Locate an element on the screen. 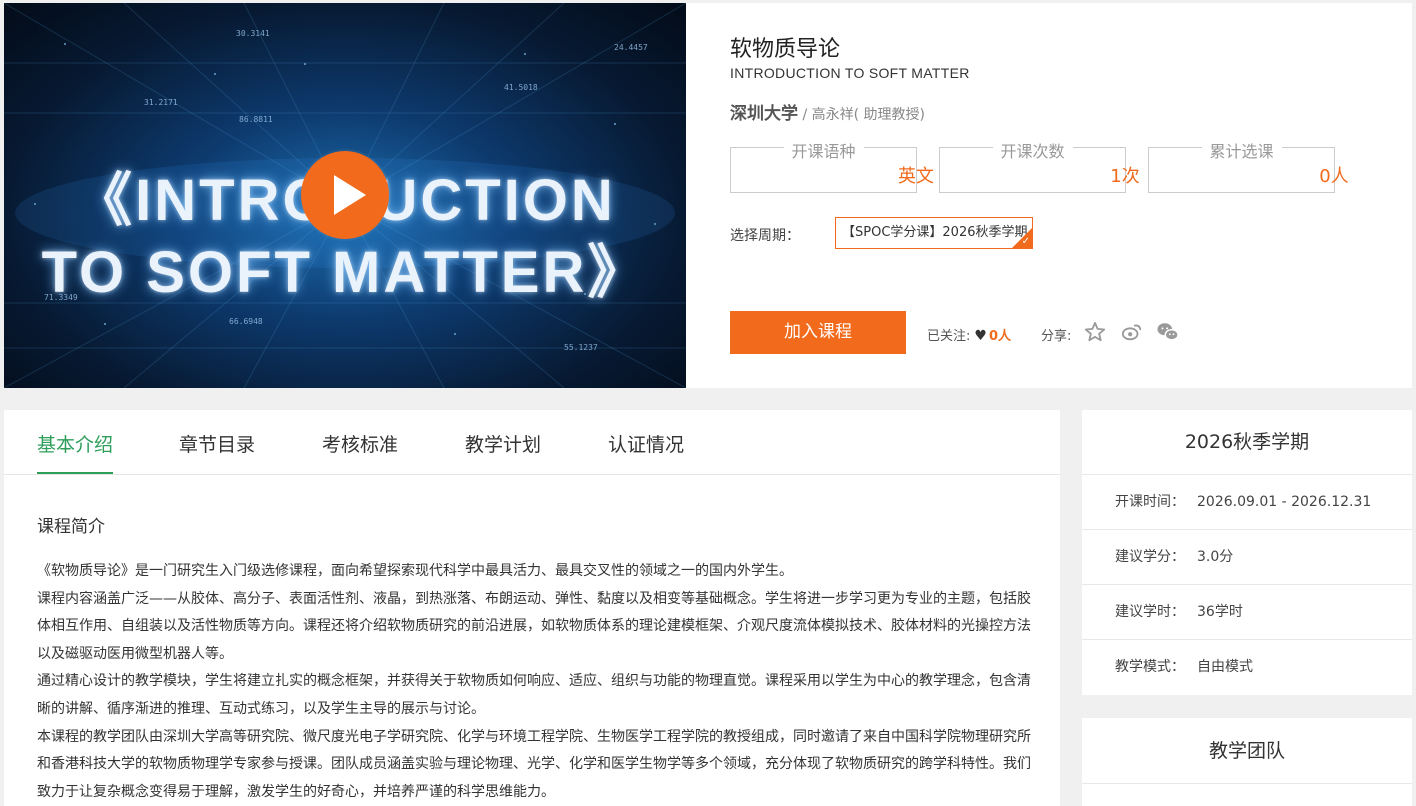  play-button is located at coordinates (345, 195).